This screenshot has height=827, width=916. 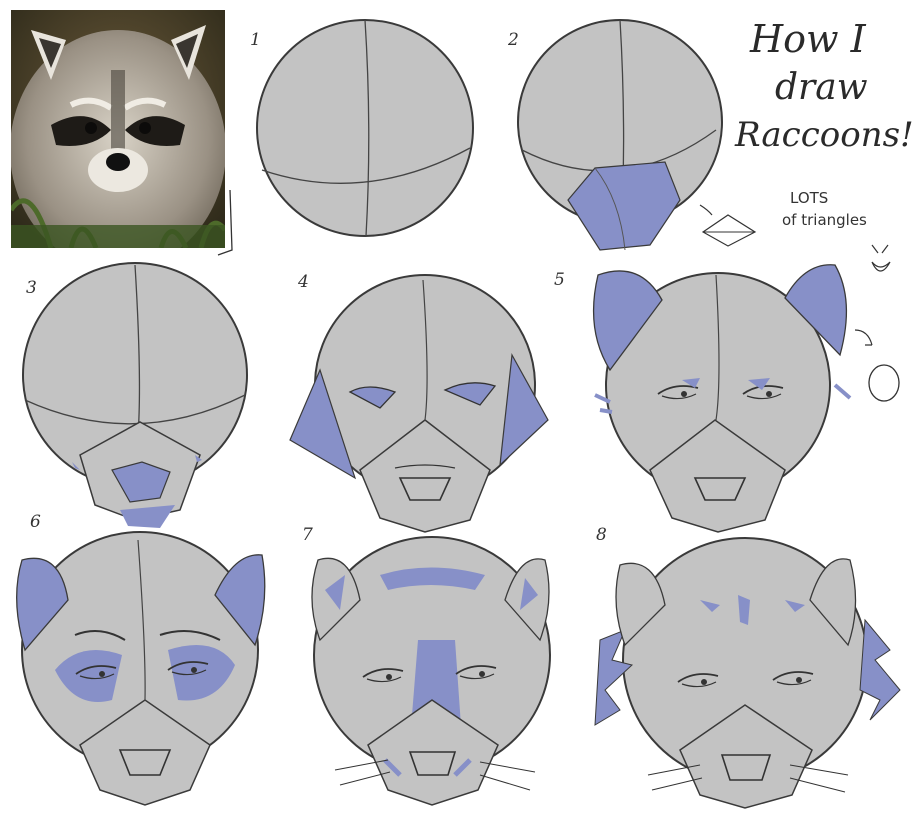 What do you see at coordinates (824, 220) in the screenshot?
I see `subtitle-line-2: of triangles` at bounding box center [824, 220].